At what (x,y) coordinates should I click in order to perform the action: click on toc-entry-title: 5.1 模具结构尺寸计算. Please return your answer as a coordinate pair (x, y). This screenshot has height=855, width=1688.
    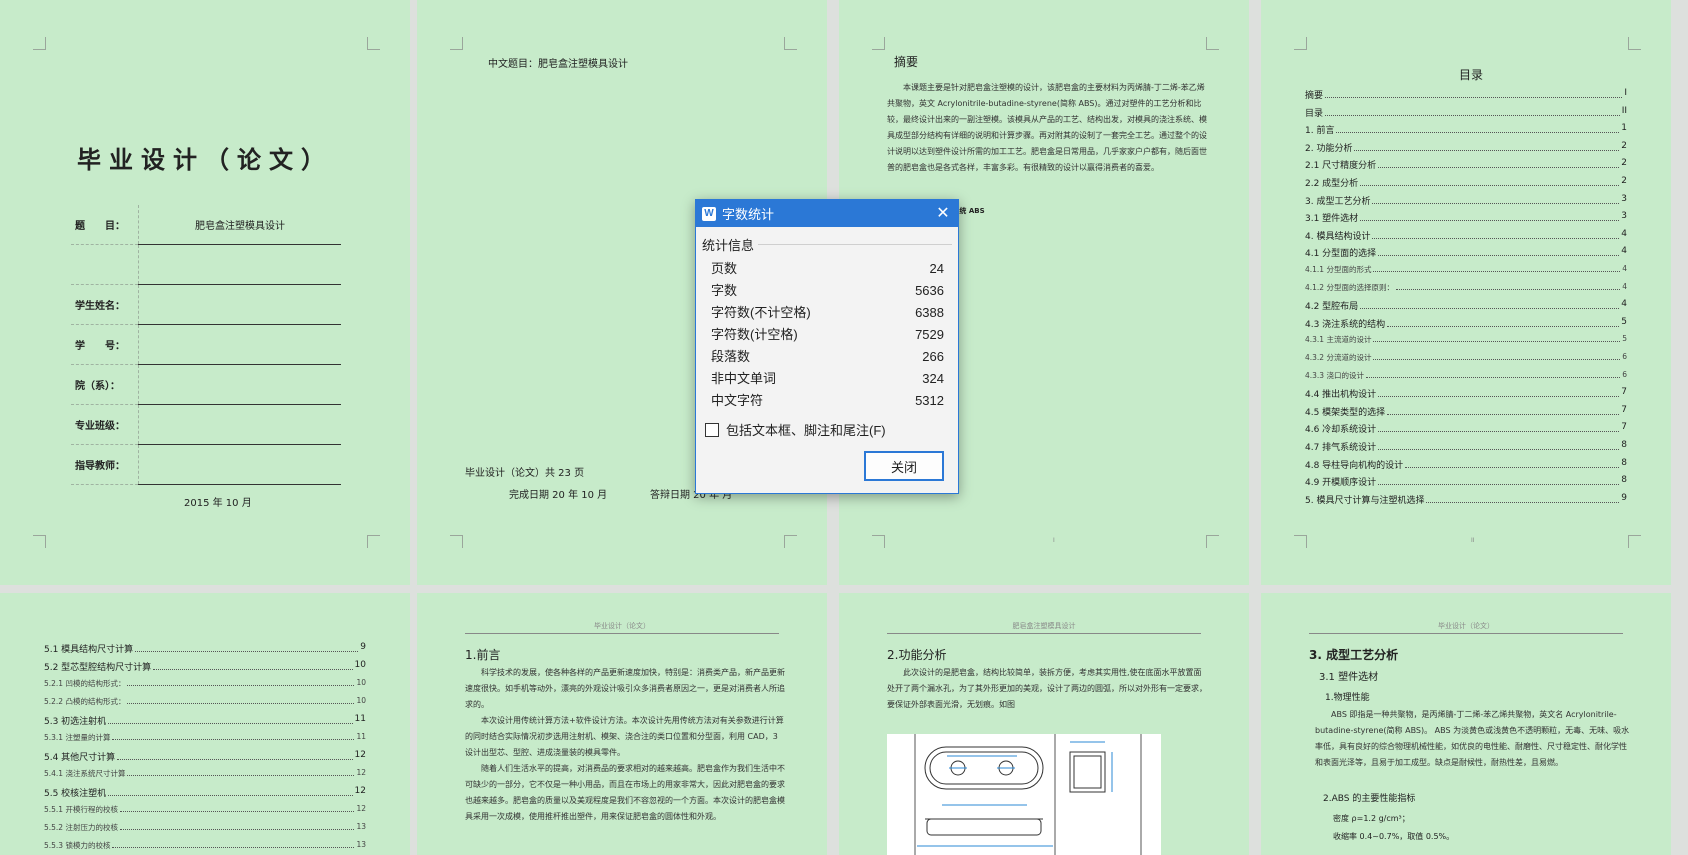
    Looking at the image, I should click on (89, 650).